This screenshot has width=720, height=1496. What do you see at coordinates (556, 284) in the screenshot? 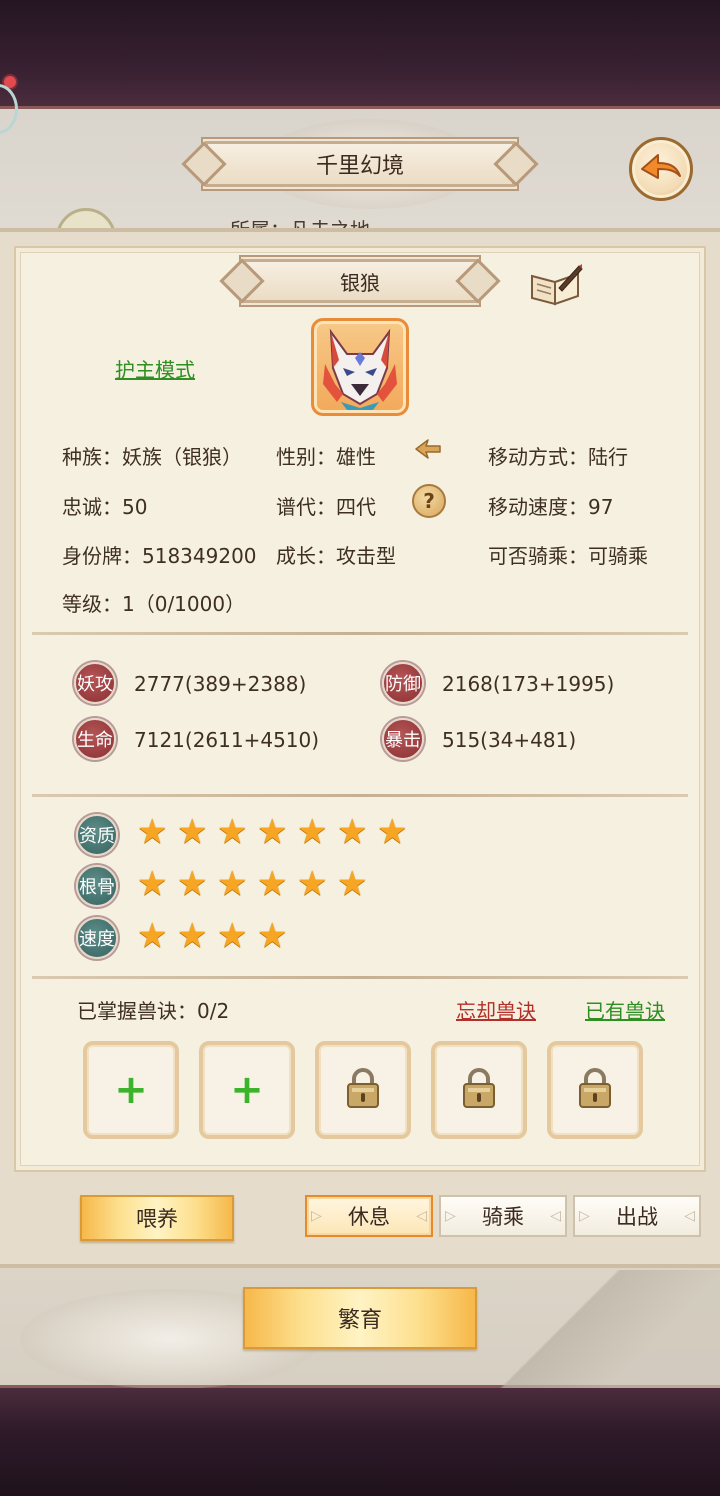
I see `rename-book-icon` at bounding box center [556, 284].